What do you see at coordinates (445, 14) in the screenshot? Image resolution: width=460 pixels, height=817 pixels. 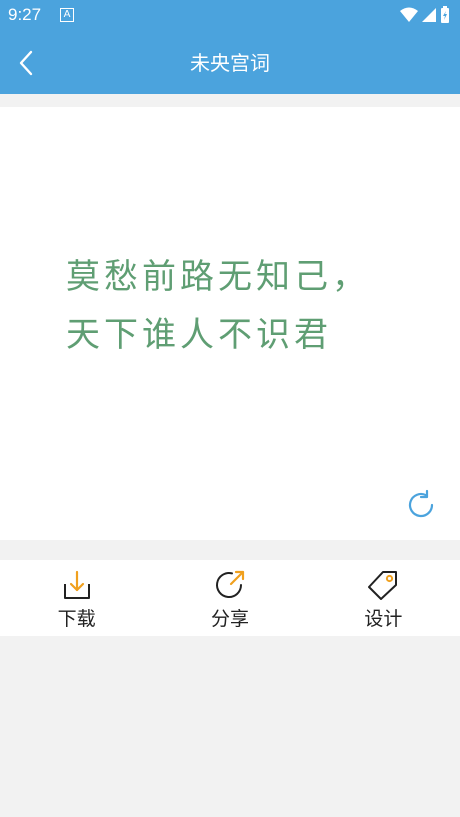 I see `battery-icon` at bounding box center [445, 14].